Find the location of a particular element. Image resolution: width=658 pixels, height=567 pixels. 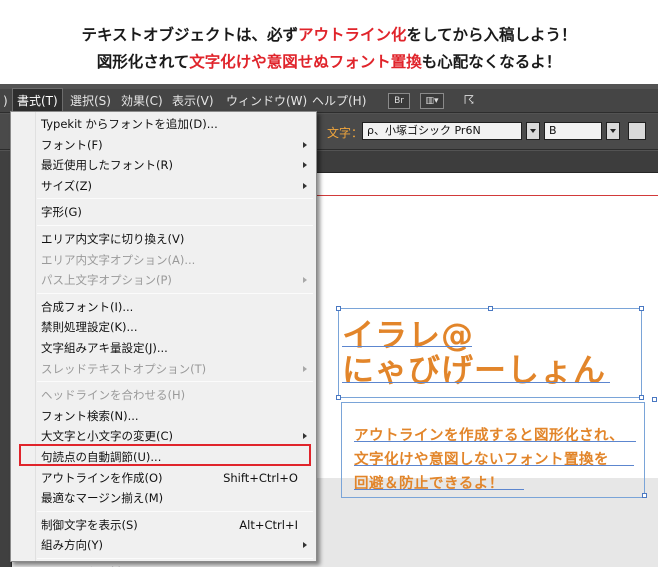

gpu-performance-icon: ☈ is located at coordinates (469, 101).